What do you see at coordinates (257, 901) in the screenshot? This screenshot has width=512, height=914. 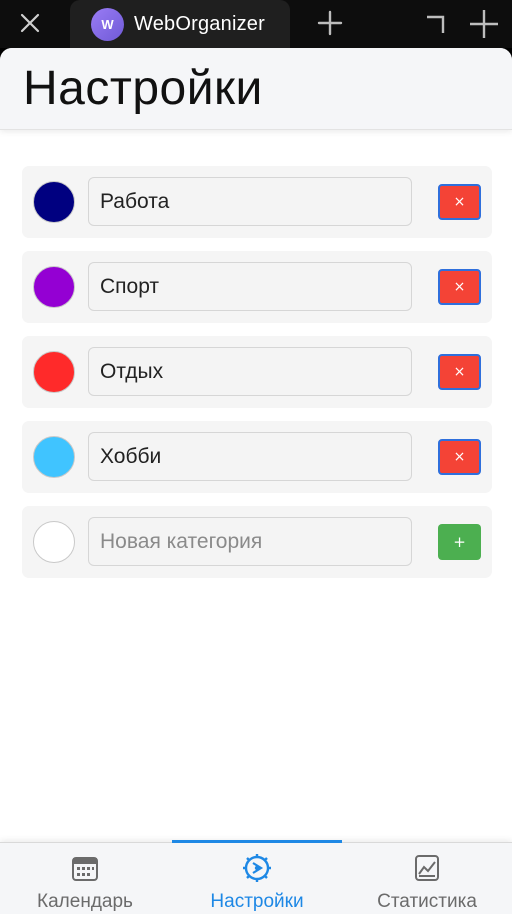 I see `nav-settings-label: Настройки` at bounding box center [257, 901].